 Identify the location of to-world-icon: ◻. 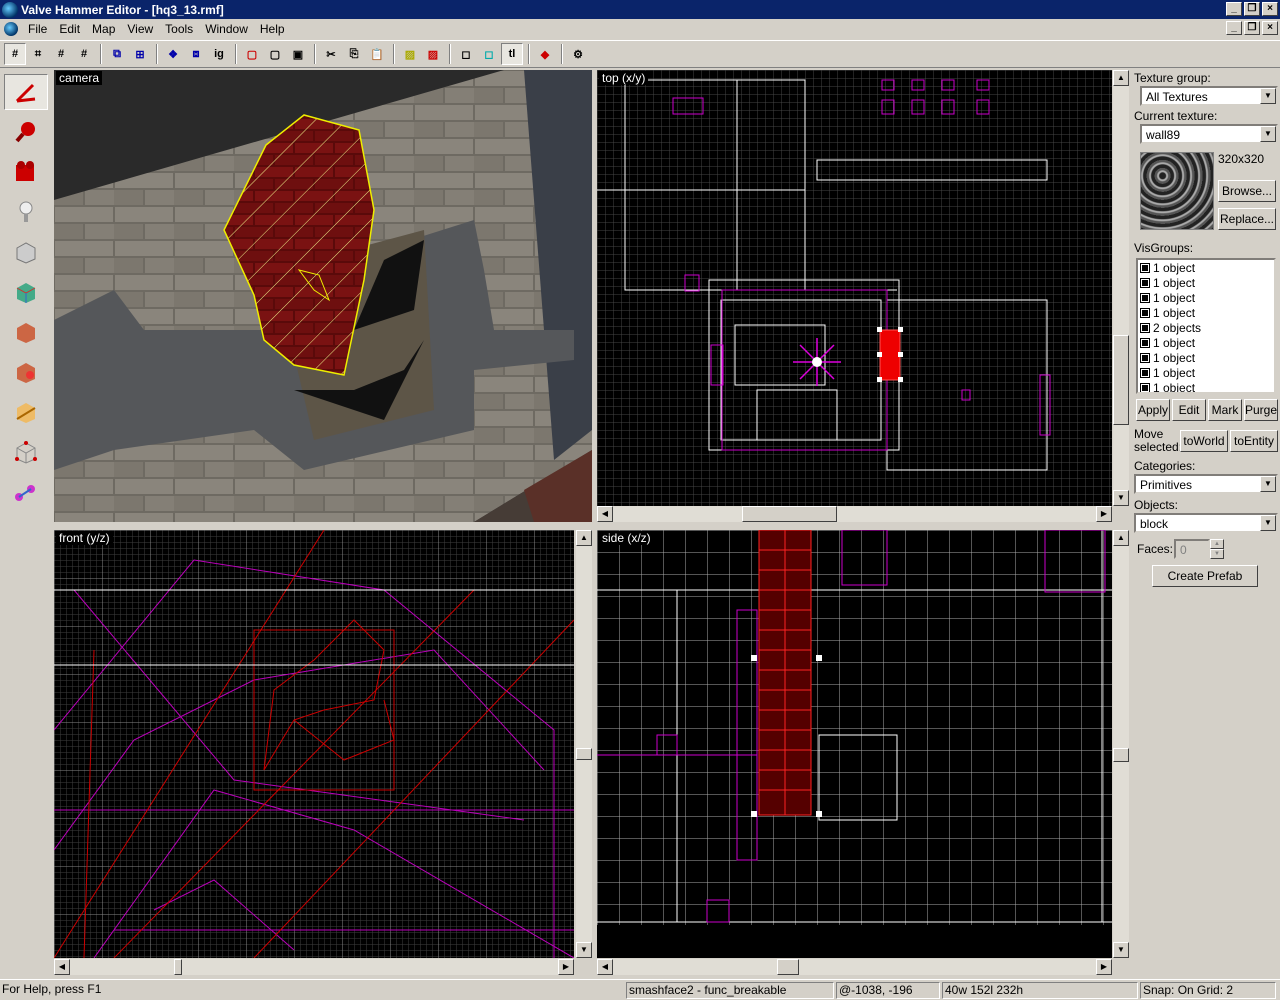
(466, 54).